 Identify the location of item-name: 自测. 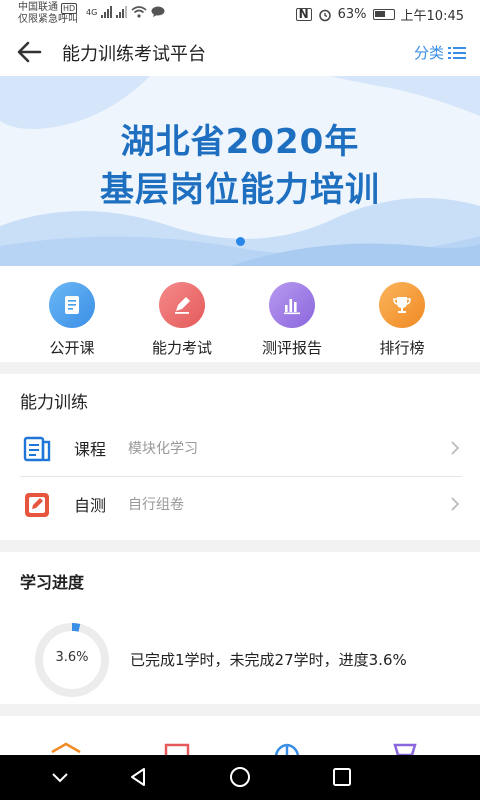
(90, 505).